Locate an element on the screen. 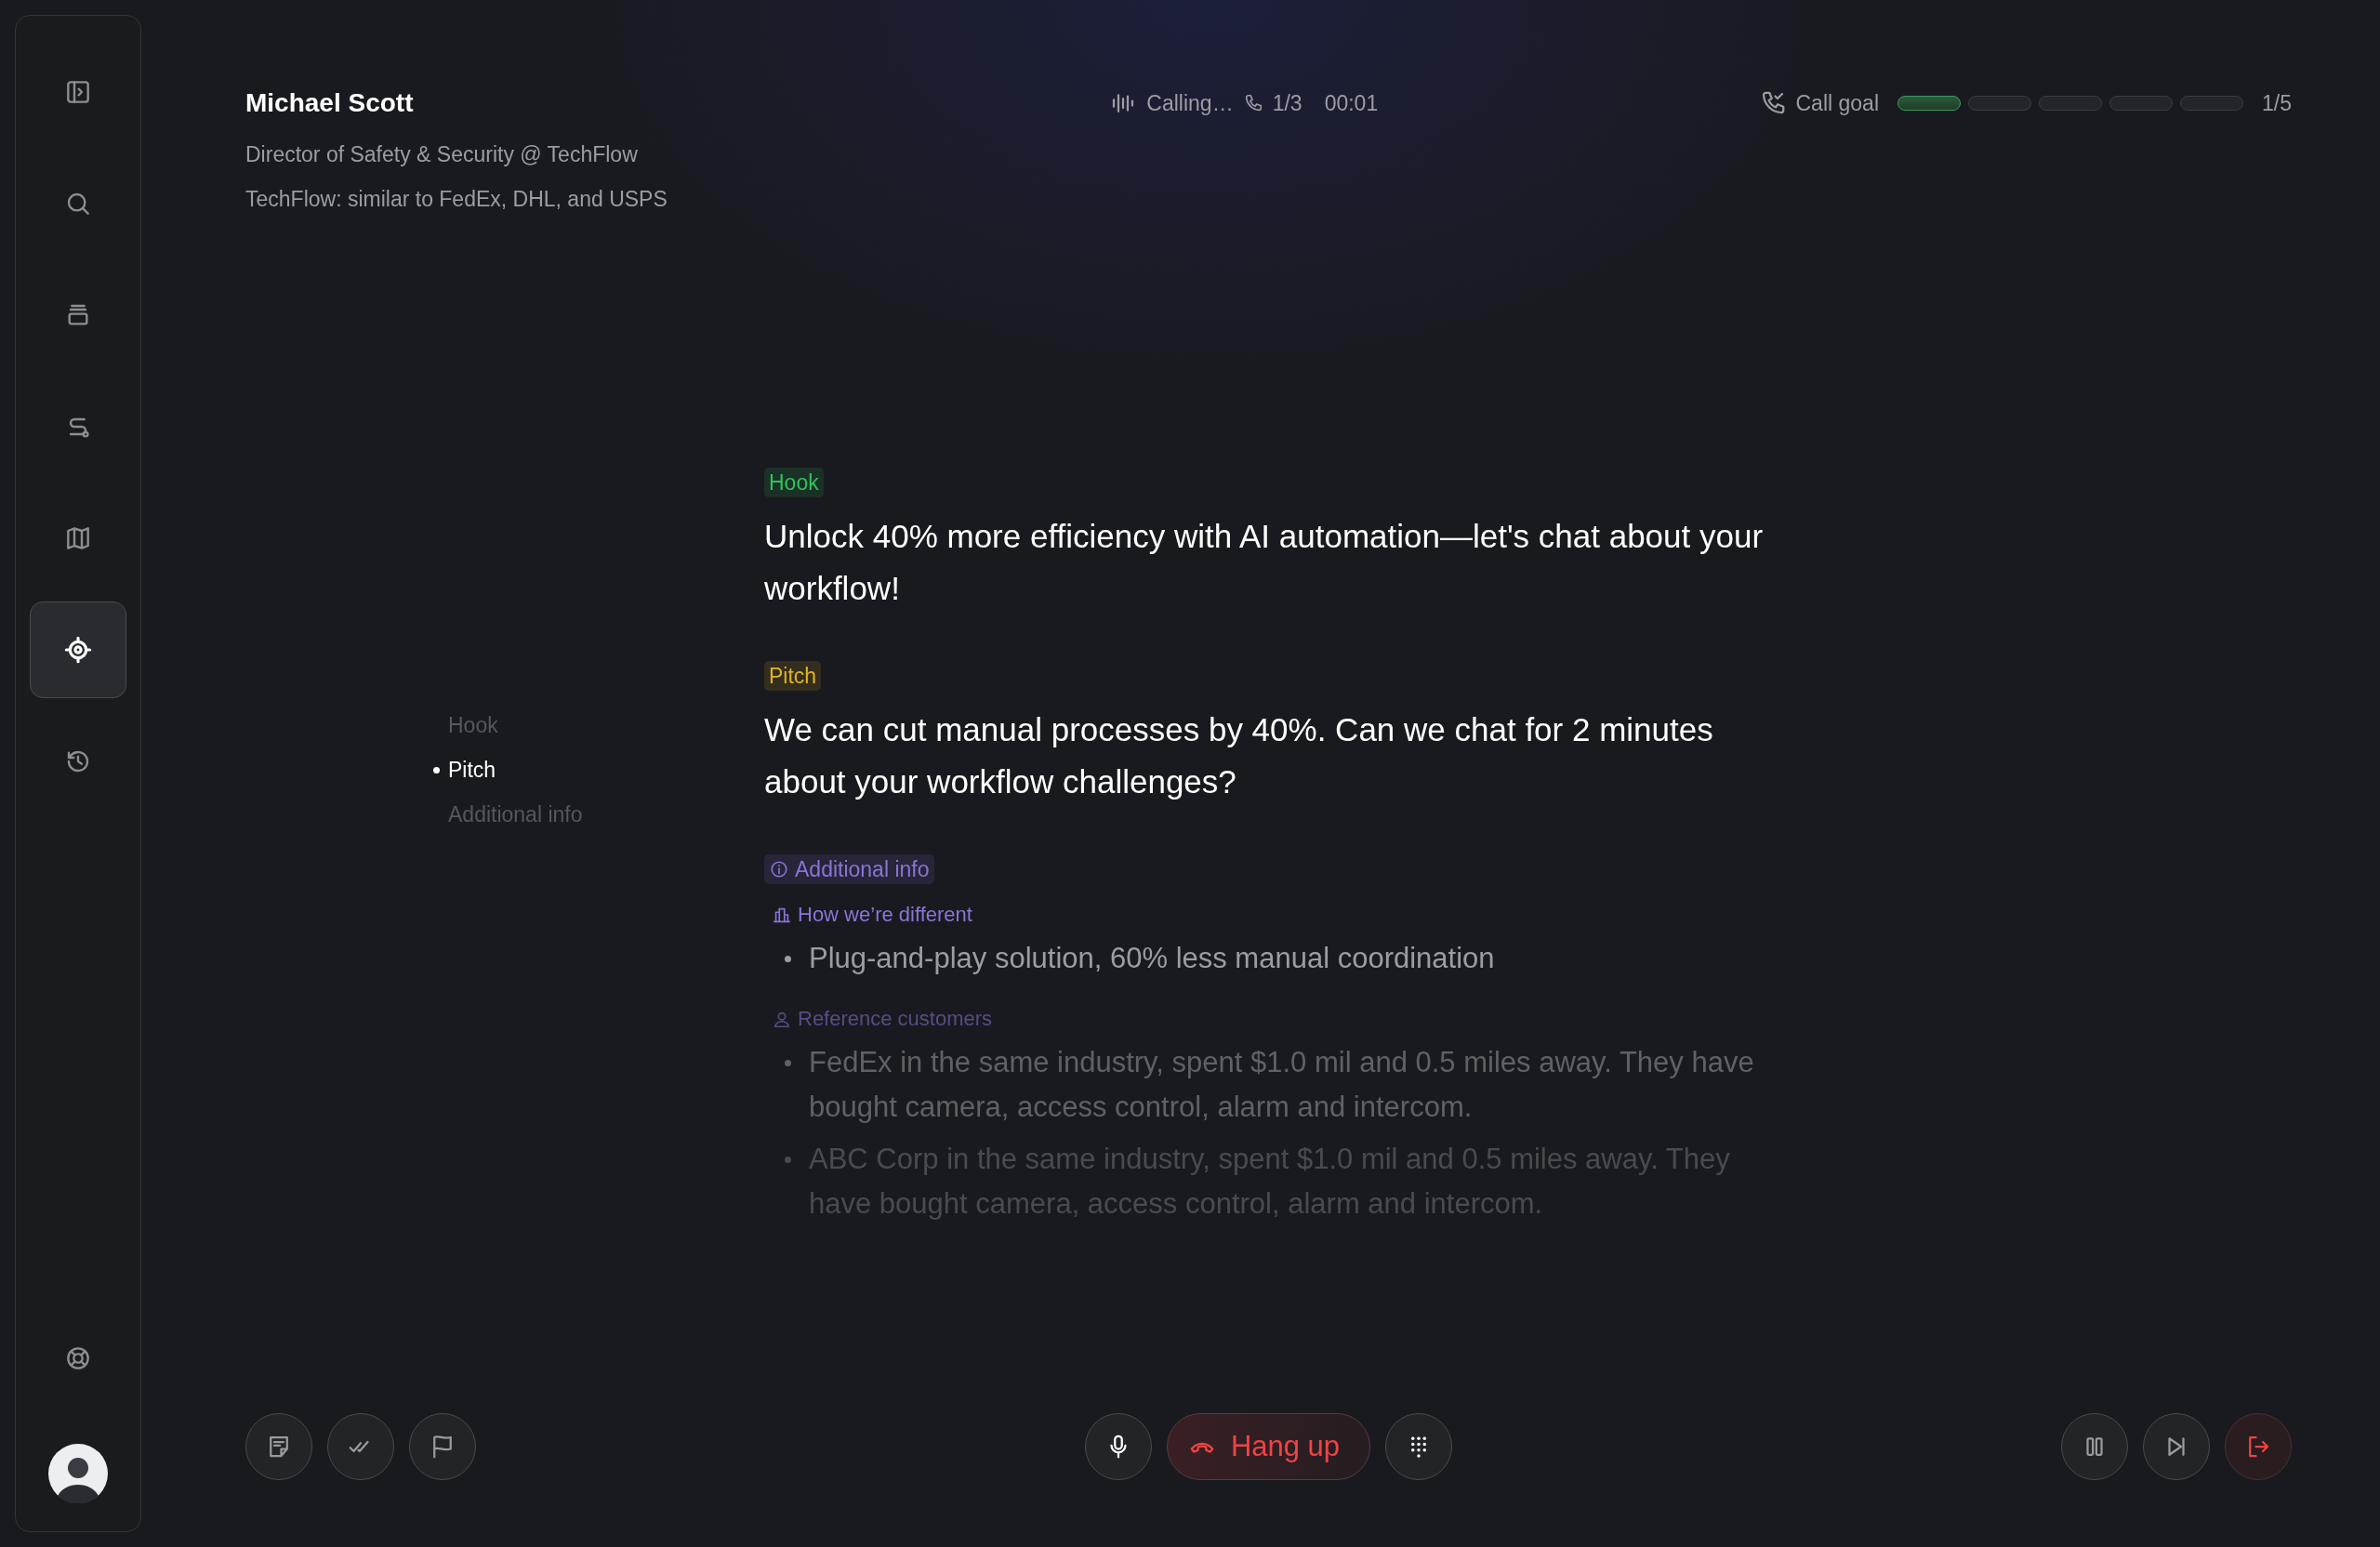 The width and height of the screenshot is (2380, 1547). outline-item: Additional info is located at coordinates (598, 814).